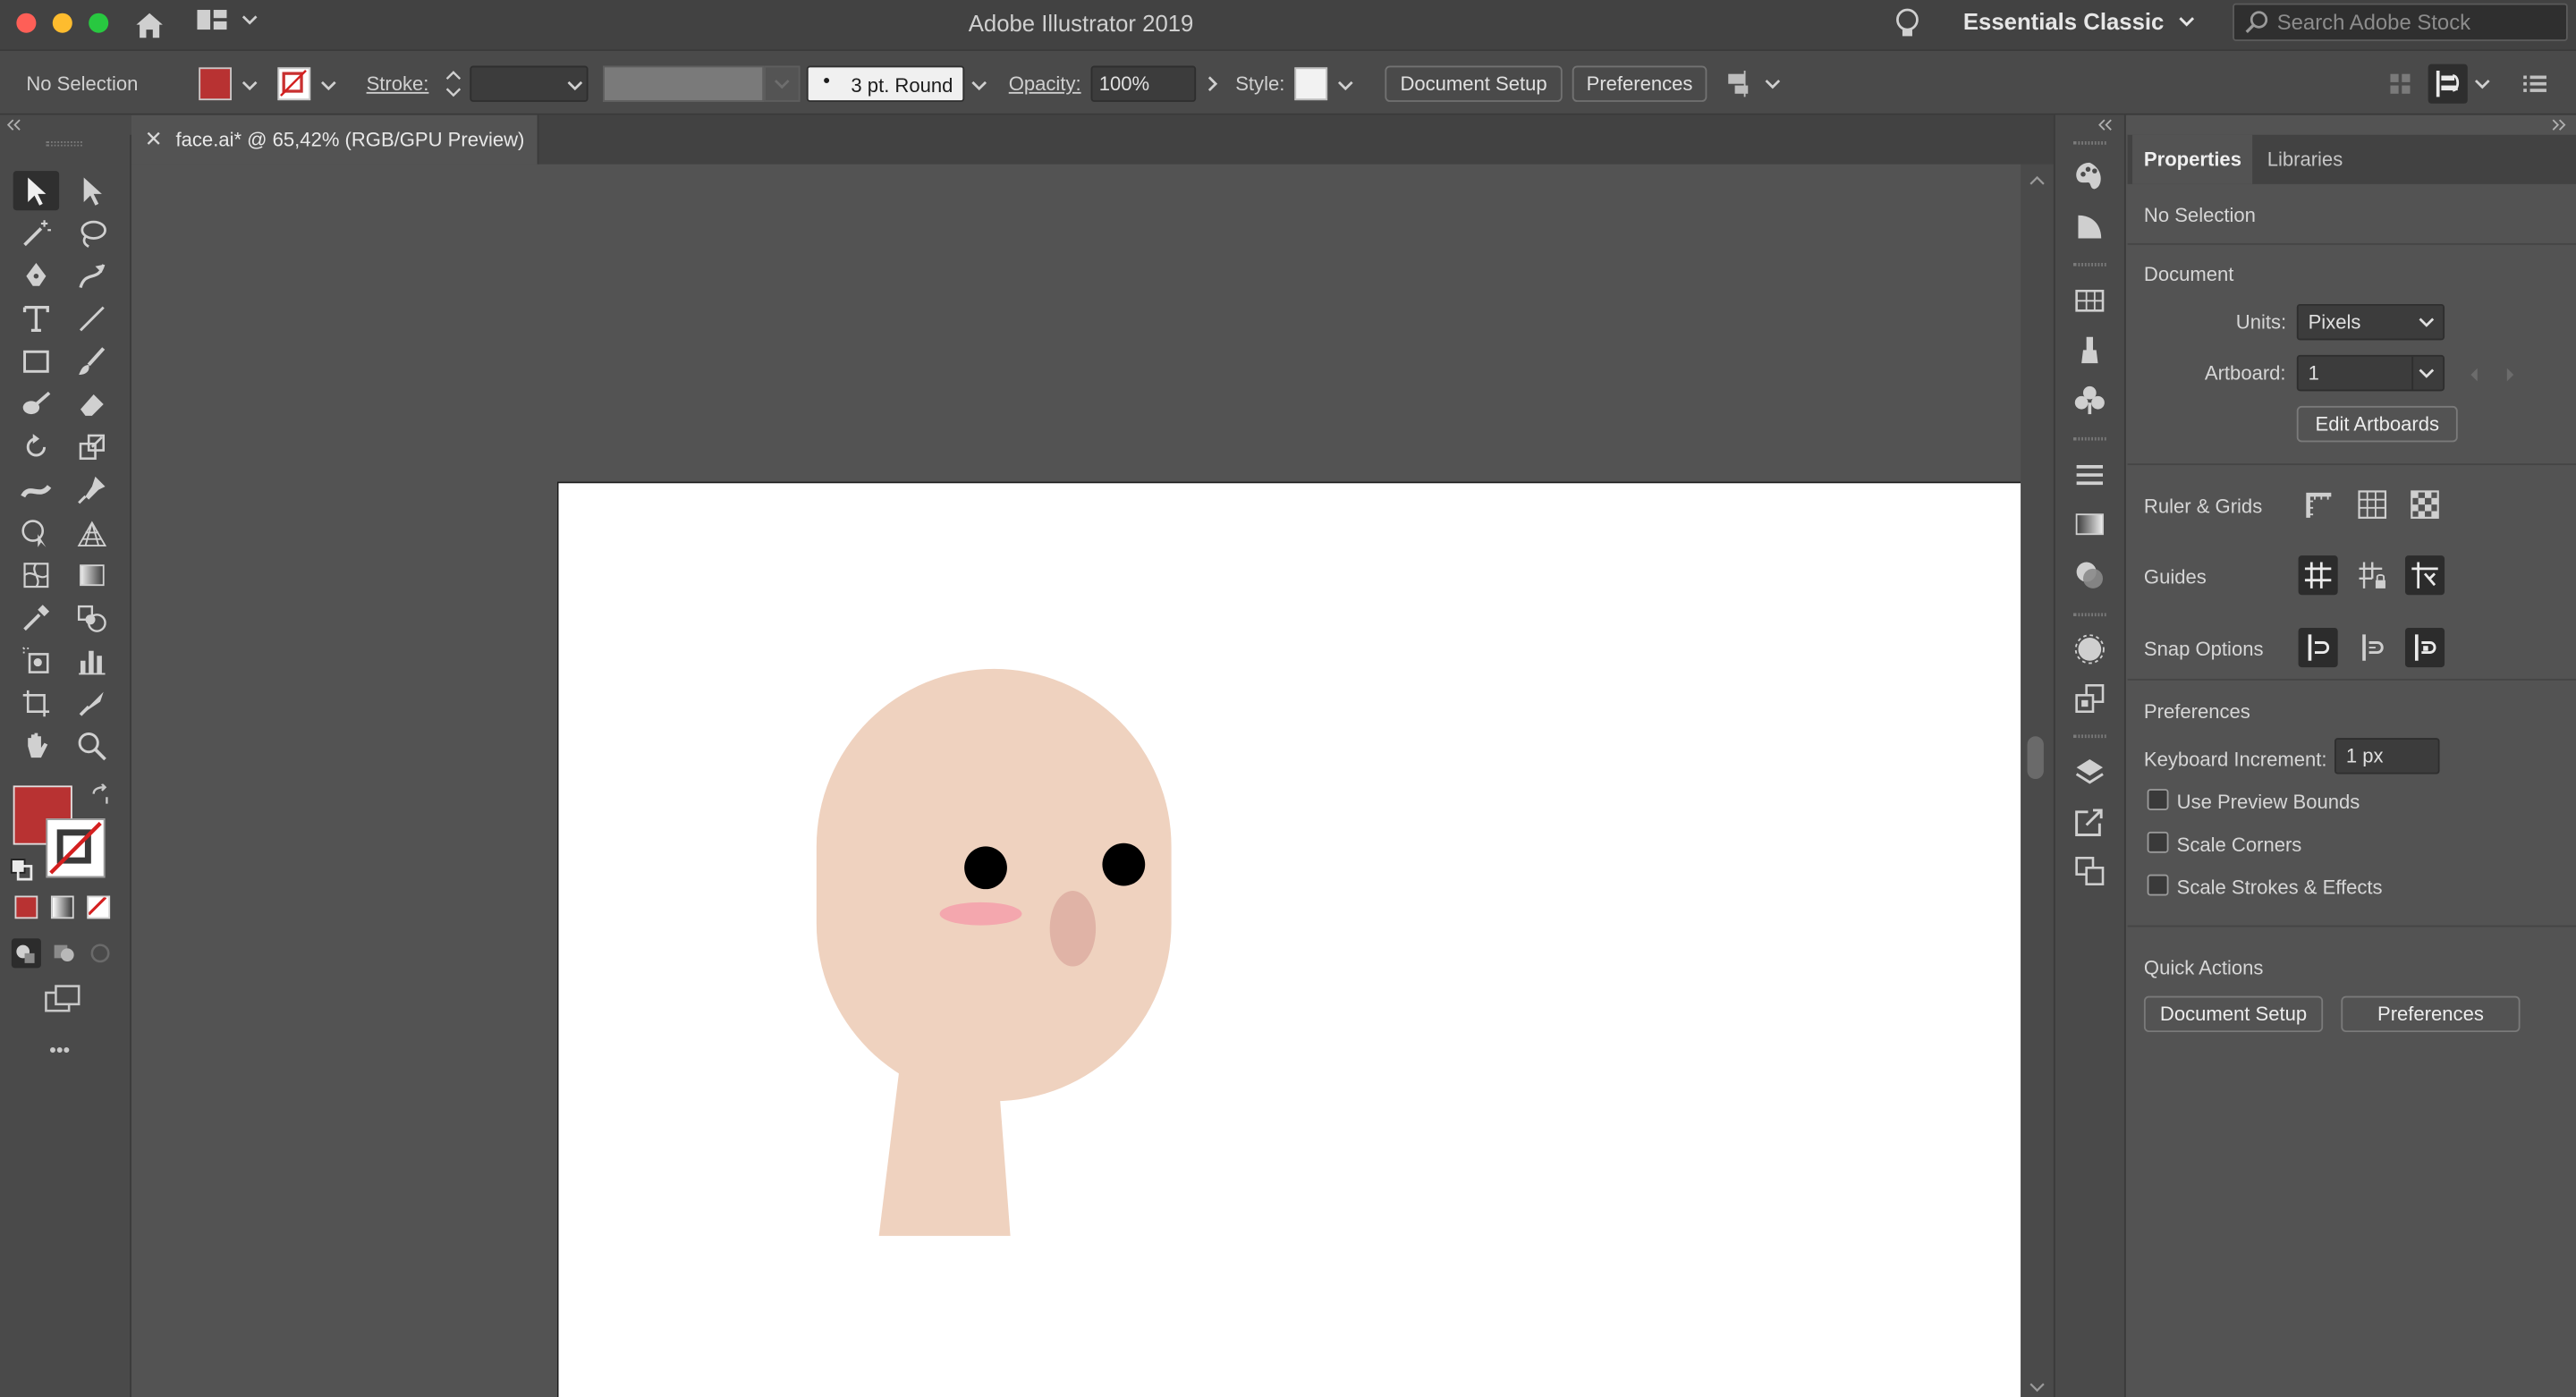 The width and height of the screenshot is (2576, 1397). I want to click on preferences-button: Preferences, so click(1639, 83).